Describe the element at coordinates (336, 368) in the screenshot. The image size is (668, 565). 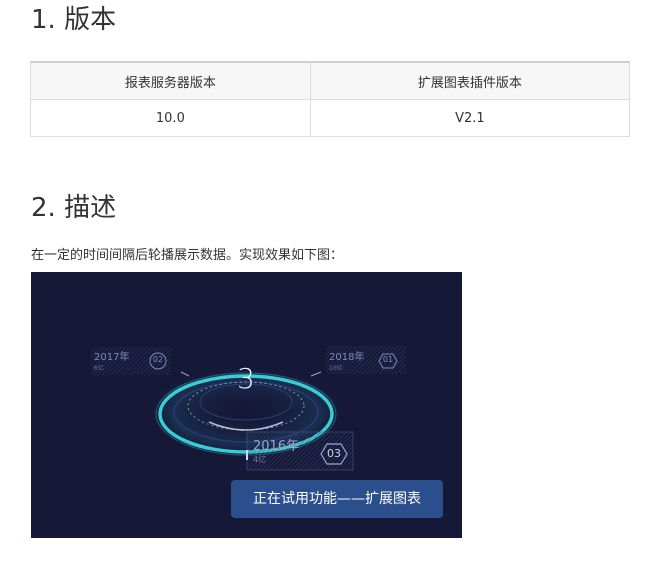
I see `card-value: 10亿` at that location.